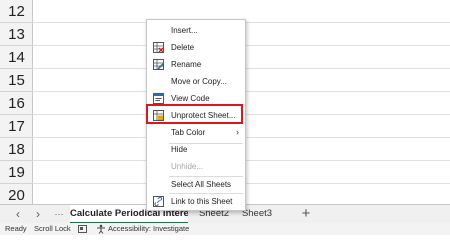 This screenshot has height=240, width=450. Describe the element at coordinates (52, 228) in the screenshot. I see `status-scroll-lock: Scroll Lock` at that location.